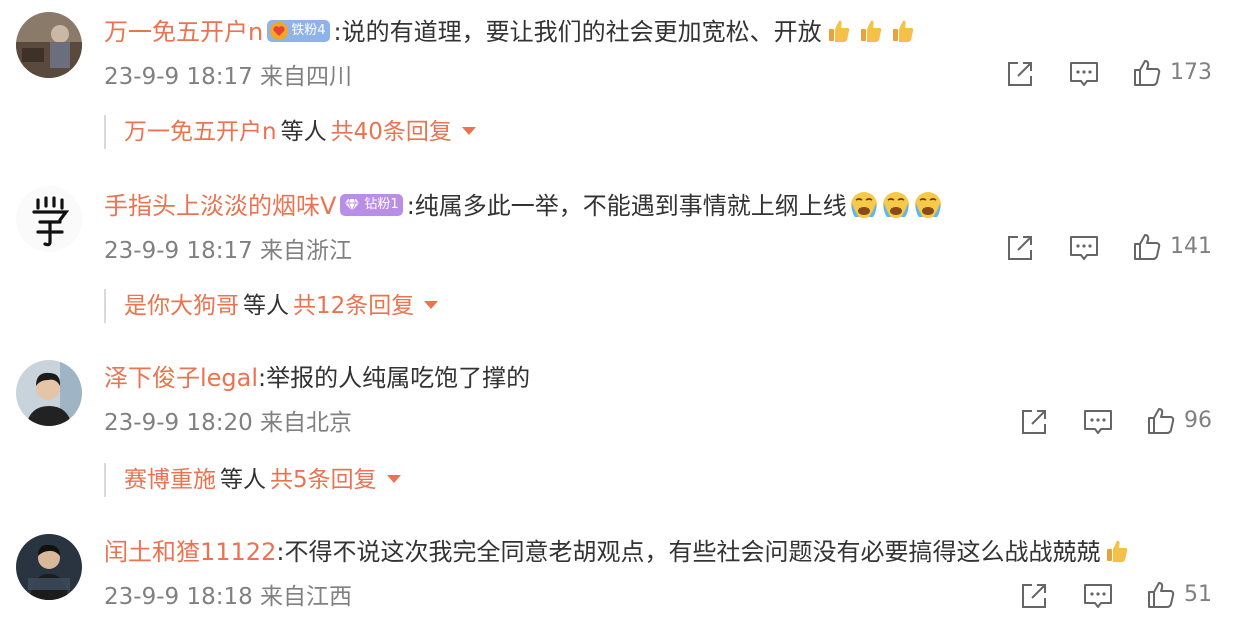 The height and width of the screenshot is (632, 1248). I want to click on like-count: 173, so click(1191, 72).